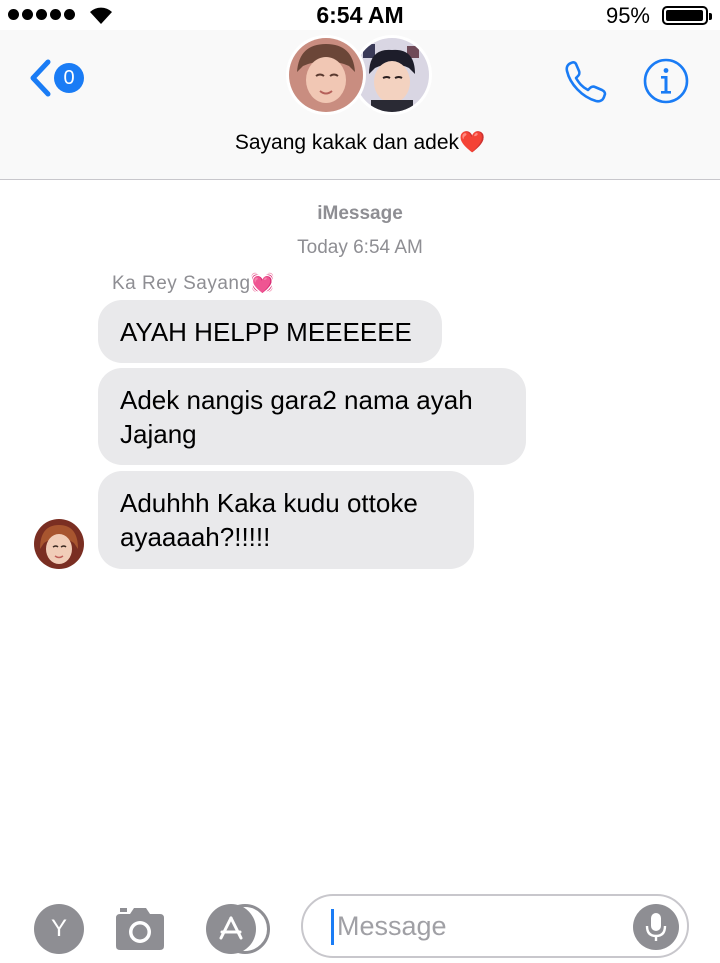 The image size is (720, 963). Describe the element at coordinates (40, 78) in the screenshot. I see `chevron-left-icon` at that location.